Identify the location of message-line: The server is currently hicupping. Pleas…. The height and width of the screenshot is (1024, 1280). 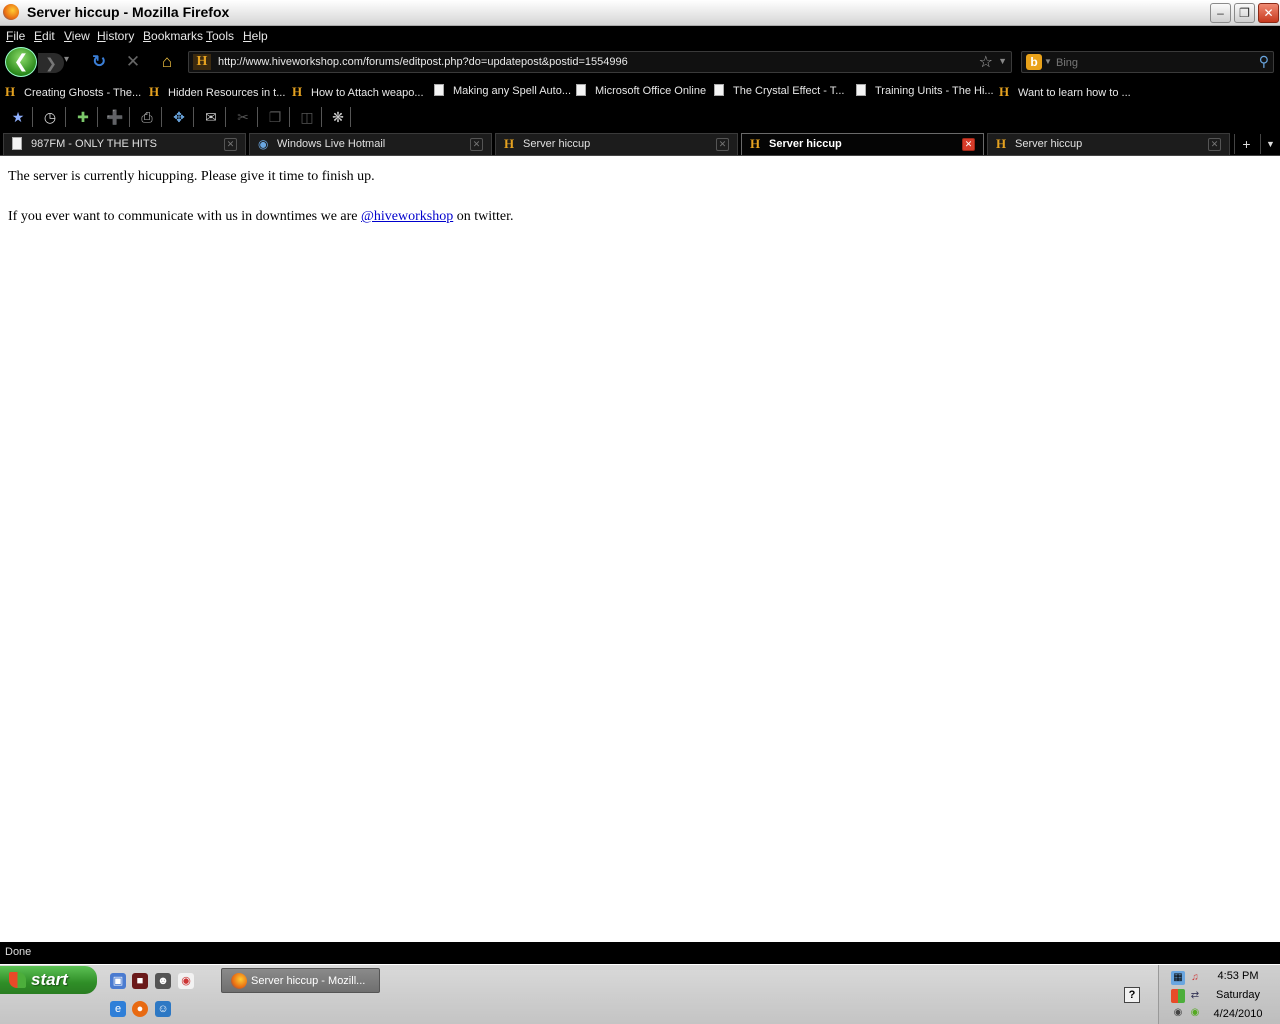
(191, 176).